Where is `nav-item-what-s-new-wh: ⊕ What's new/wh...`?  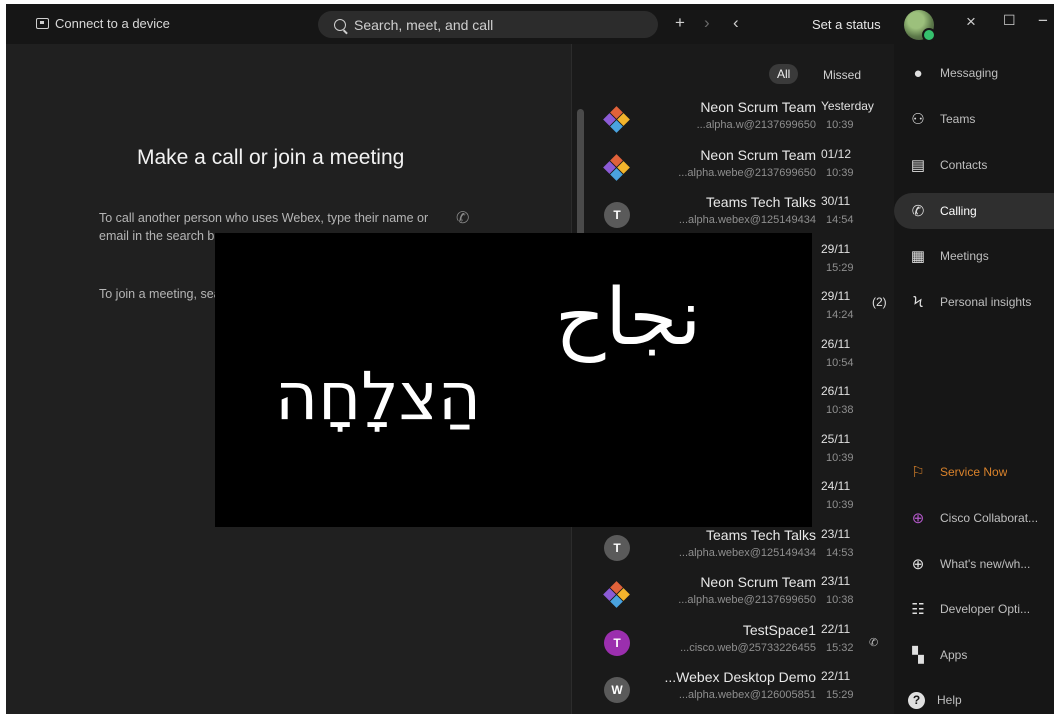 nav-item-what-s-new-wh: ⊕ What's new/wh... is located at coordinates (974, 564).